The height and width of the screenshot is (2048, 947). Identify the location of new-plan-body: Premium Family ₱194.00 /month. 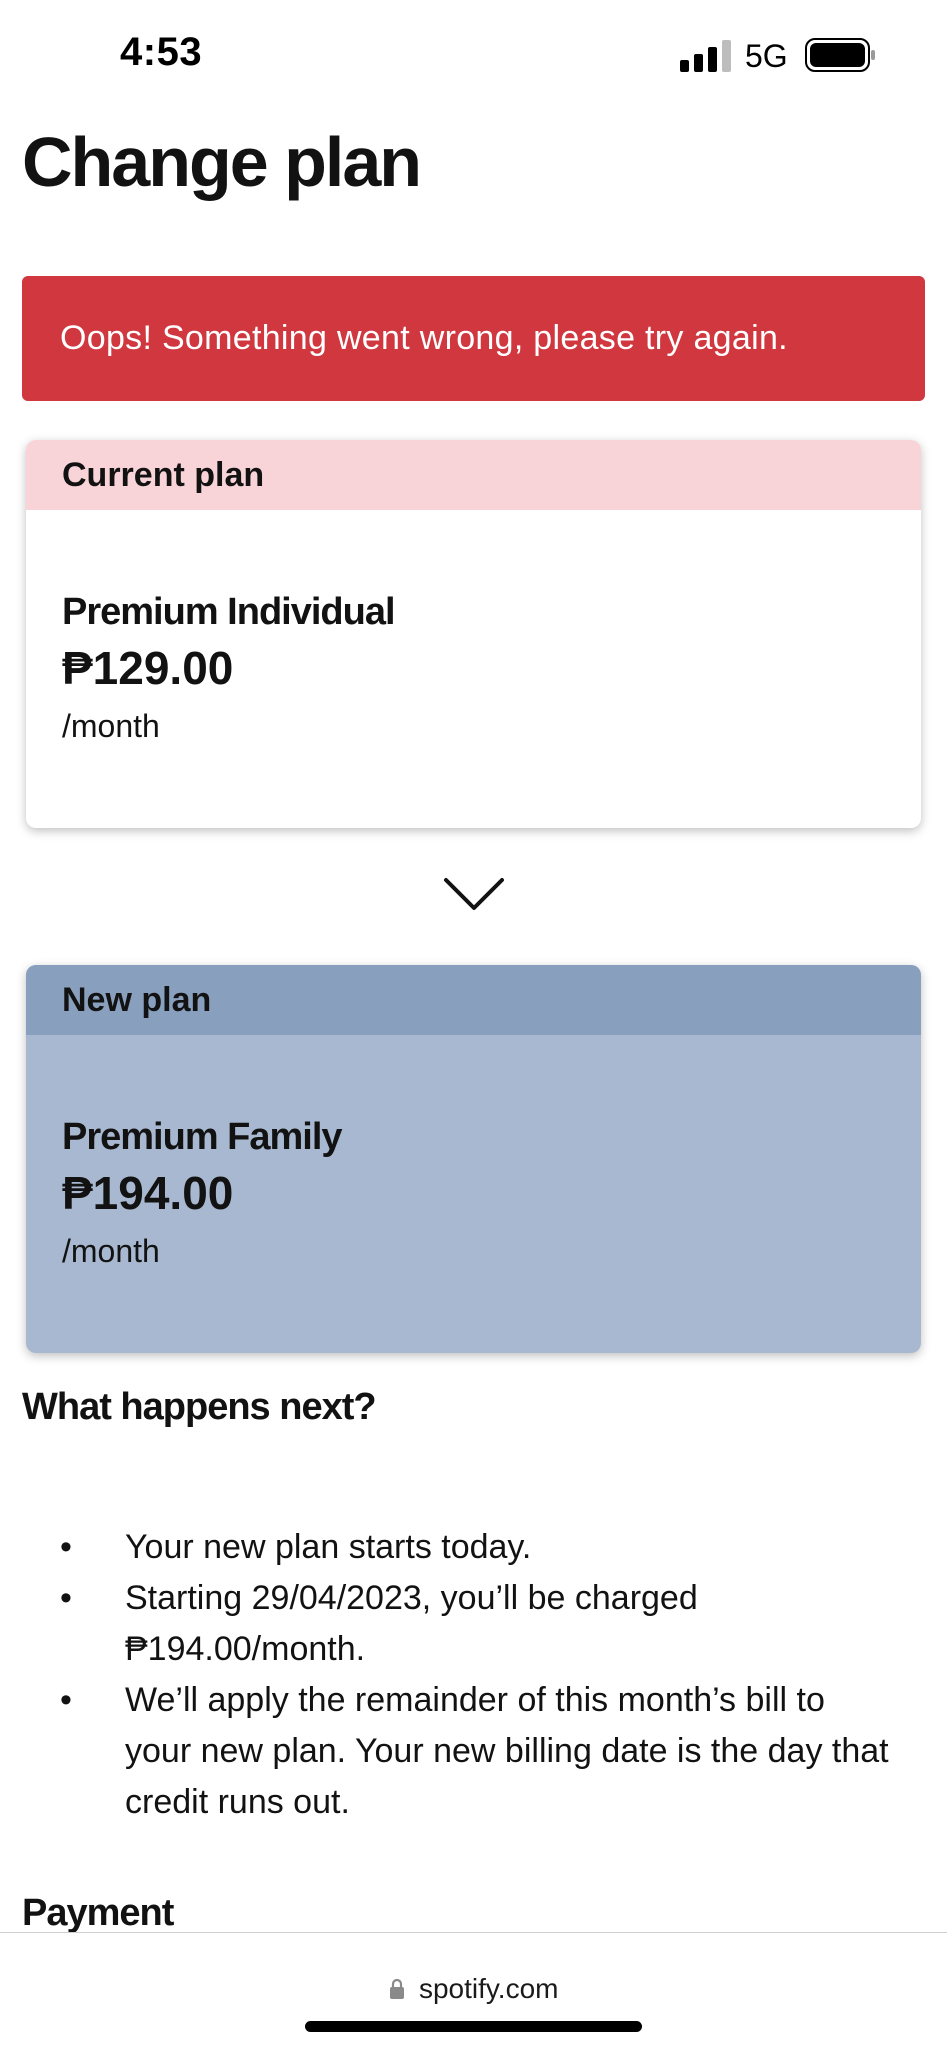
(473, 1155).